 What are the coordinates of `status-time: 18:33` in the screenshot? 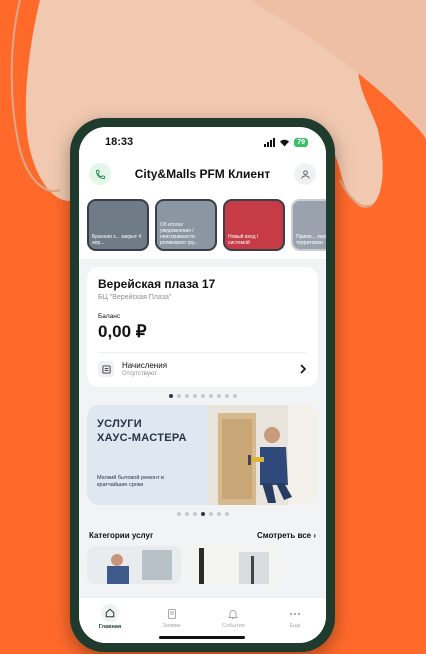 It's located at (119, 142).